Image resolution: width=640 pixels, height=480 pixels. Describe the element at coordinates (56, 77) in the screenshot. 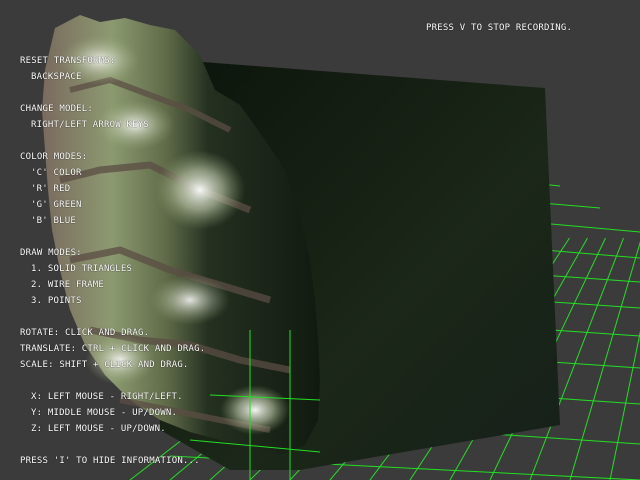

I see `reset-key: BACKSPACE` at that location.